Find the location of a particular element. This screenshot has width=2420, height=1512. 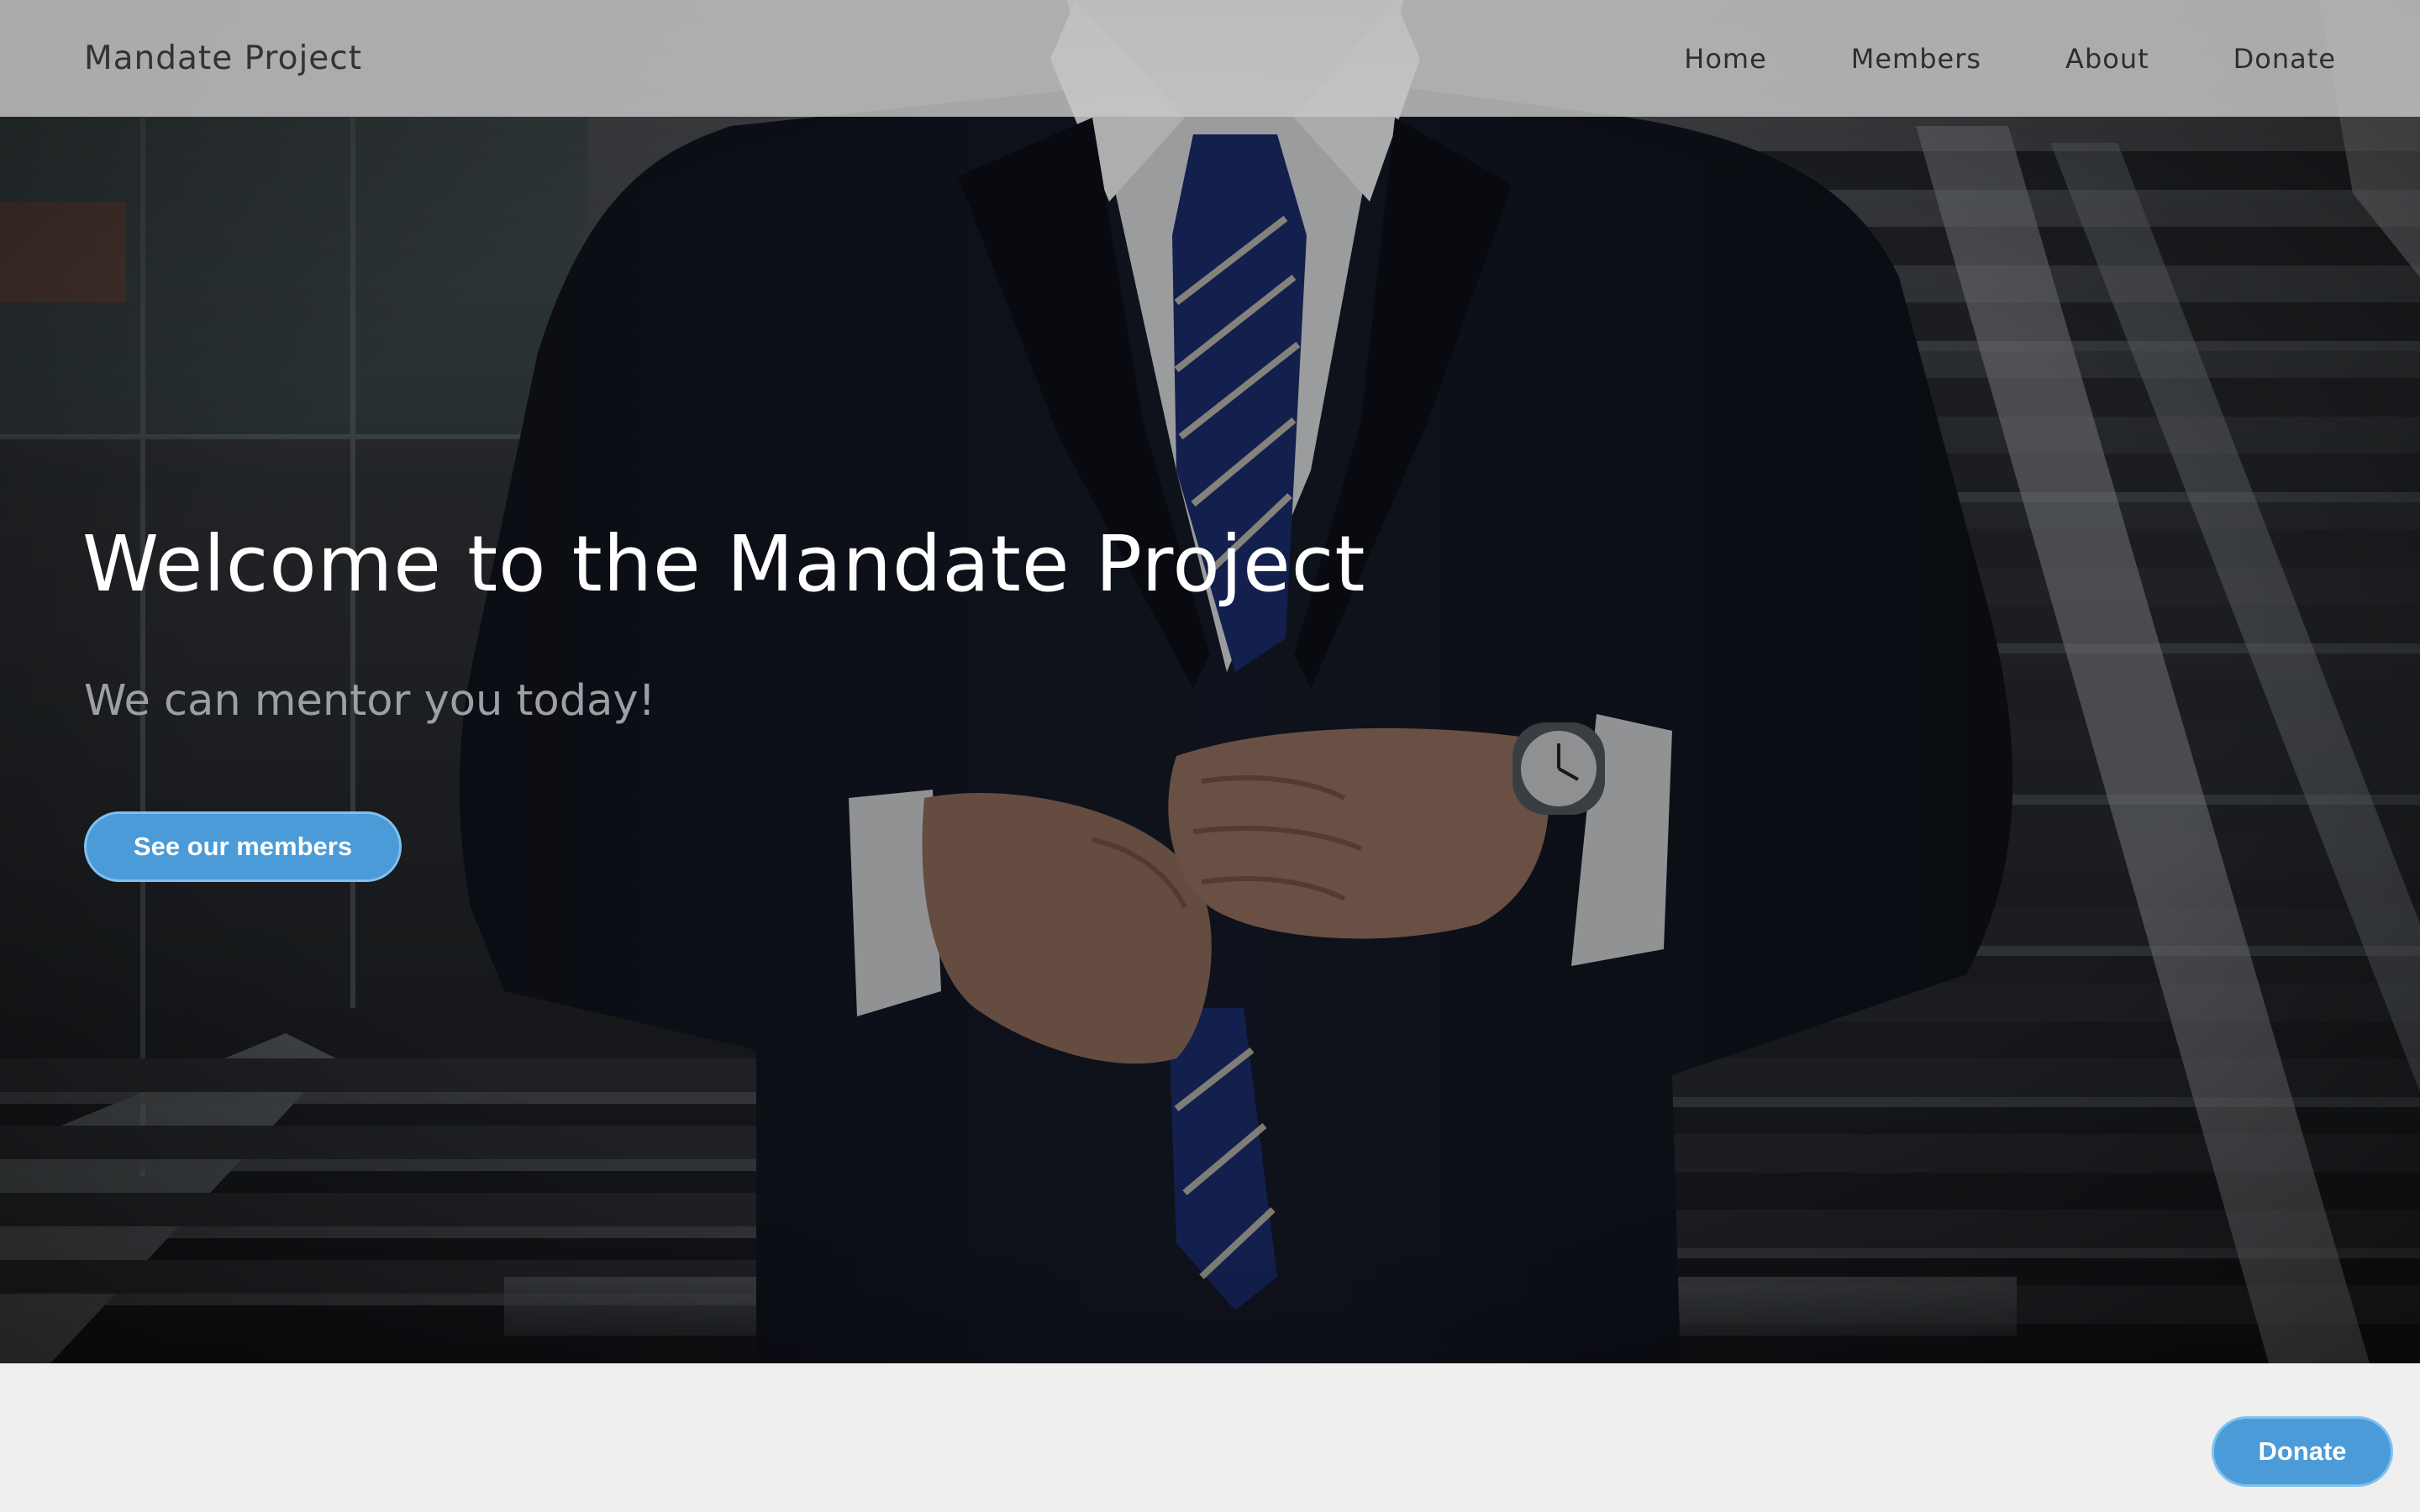

brand-logo-text: Mandate Project is located at coordinates (223, 59).